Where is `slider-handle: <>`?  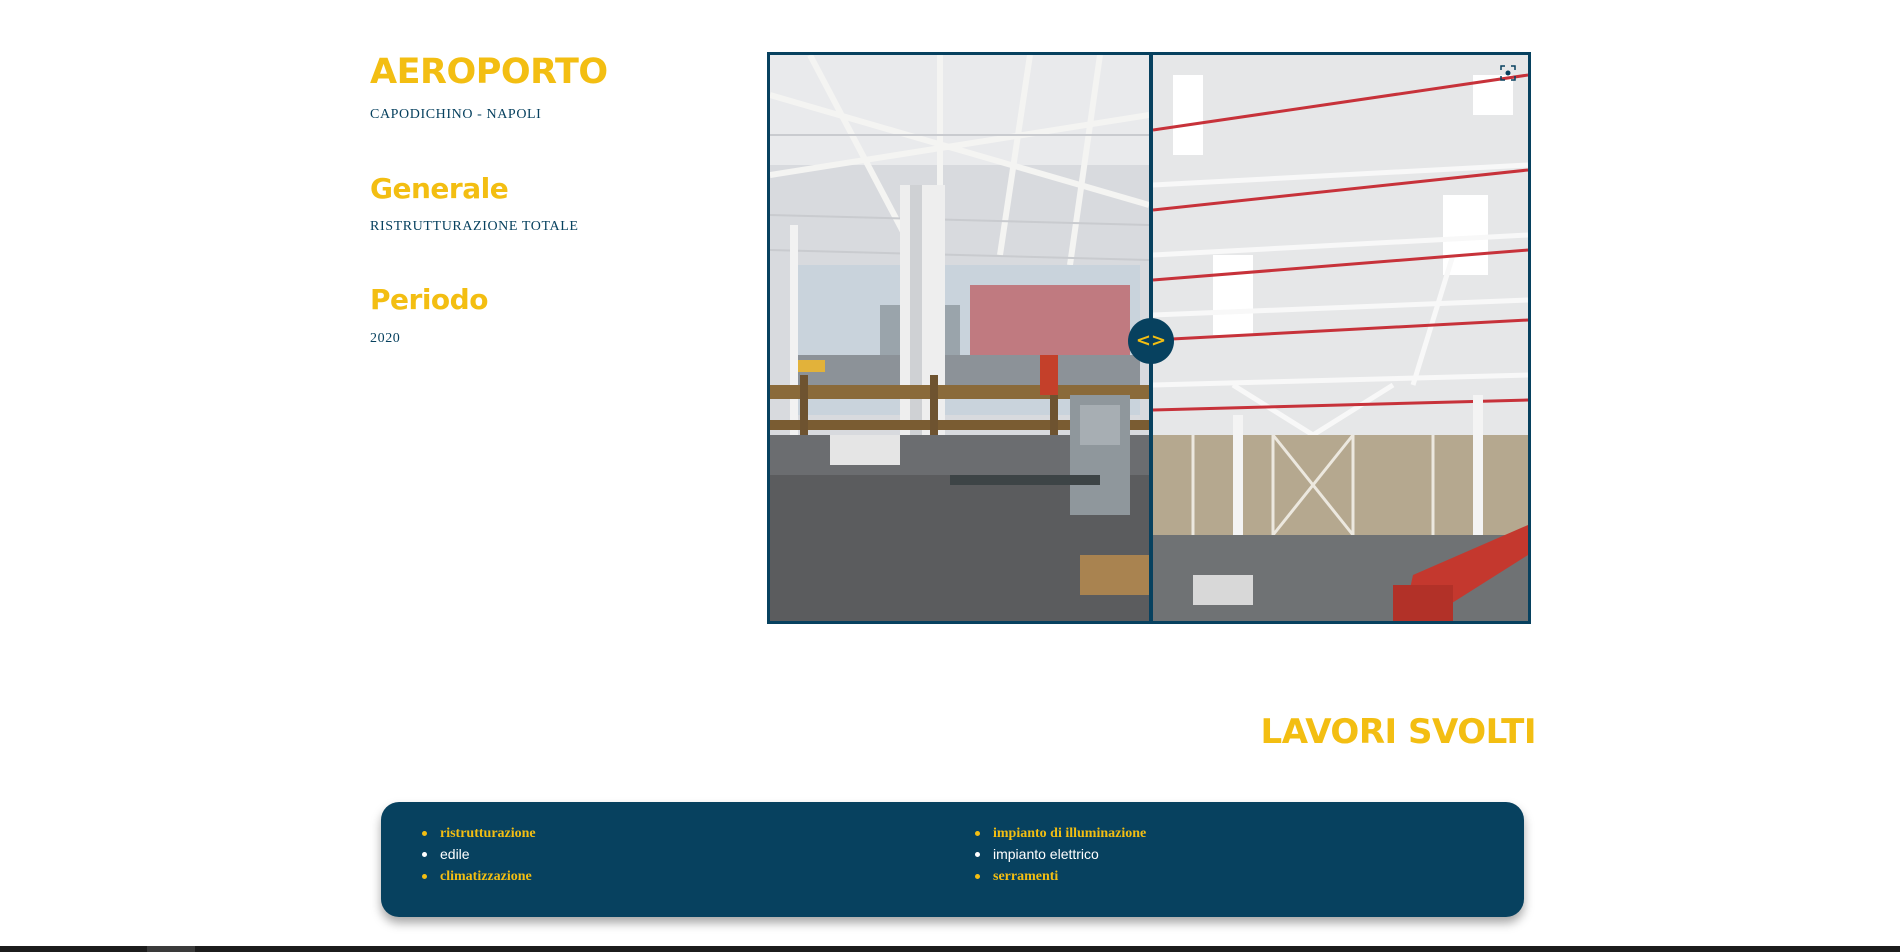 slider-handle: <> is located at coordinates (1151, 341).